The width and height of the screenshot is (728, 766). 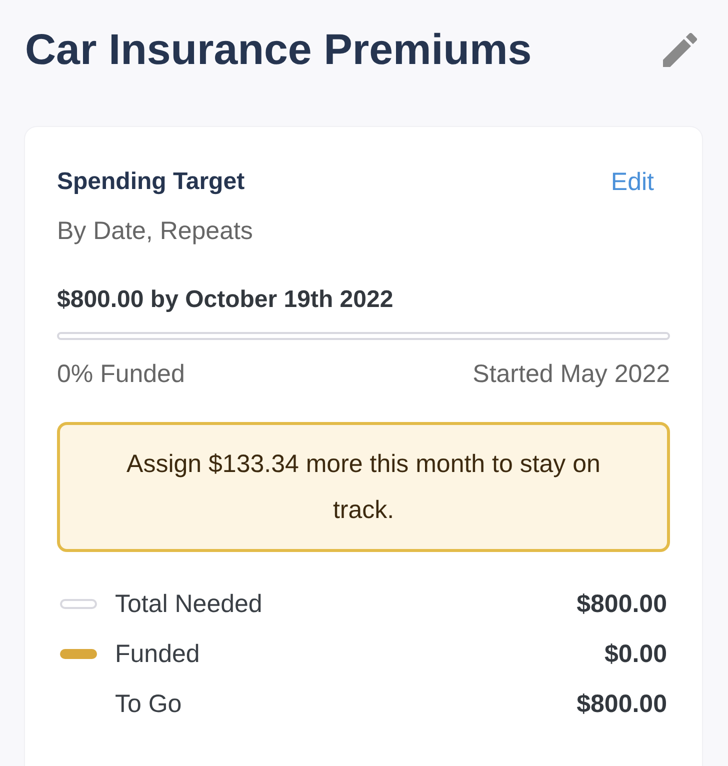 What do you see at coordinates (149, 704) in the screenshot?
I see `legend-label: To Go` at bounding box center [149, 704].